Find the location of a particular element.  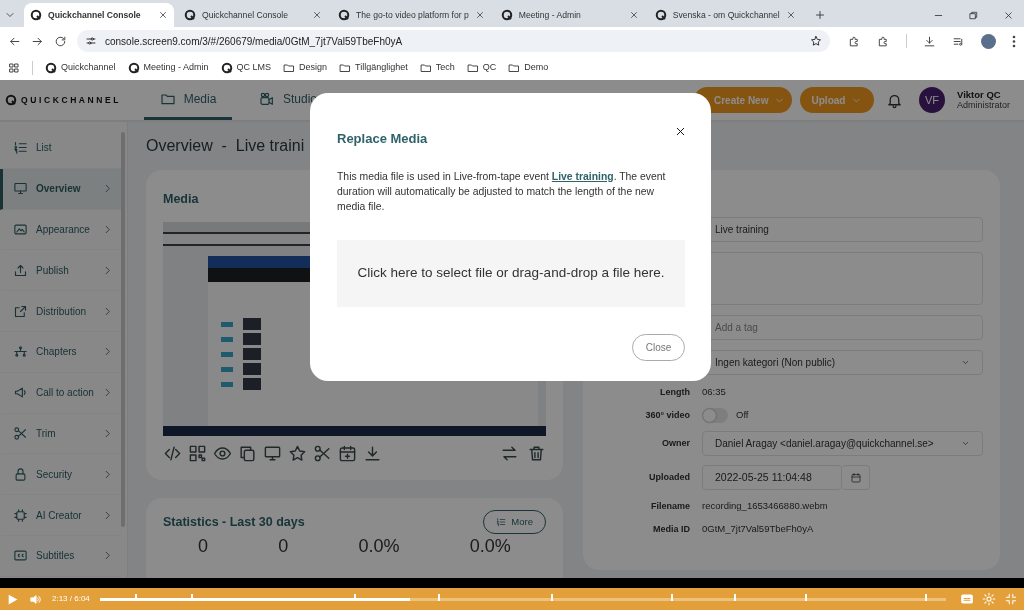

extensions-icon is located at coordinates (883, 41).